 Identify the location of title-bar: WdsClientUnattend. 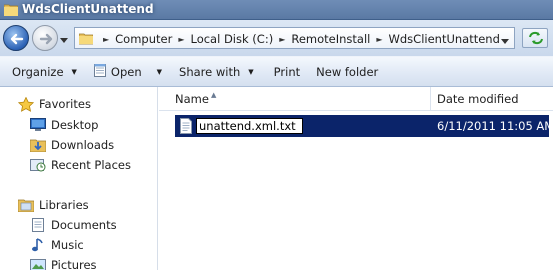
(276, 10).